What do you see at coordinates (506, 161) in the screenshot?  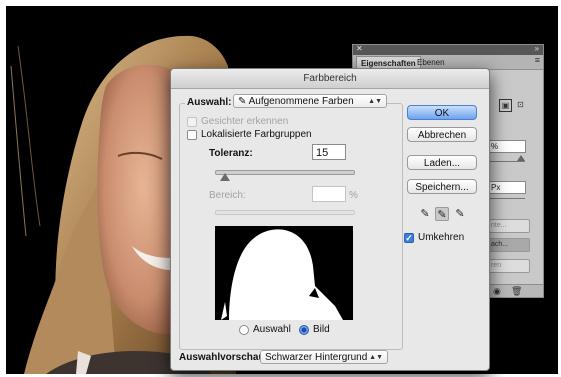 I see `density-slider` at bounding box center [506, 161].